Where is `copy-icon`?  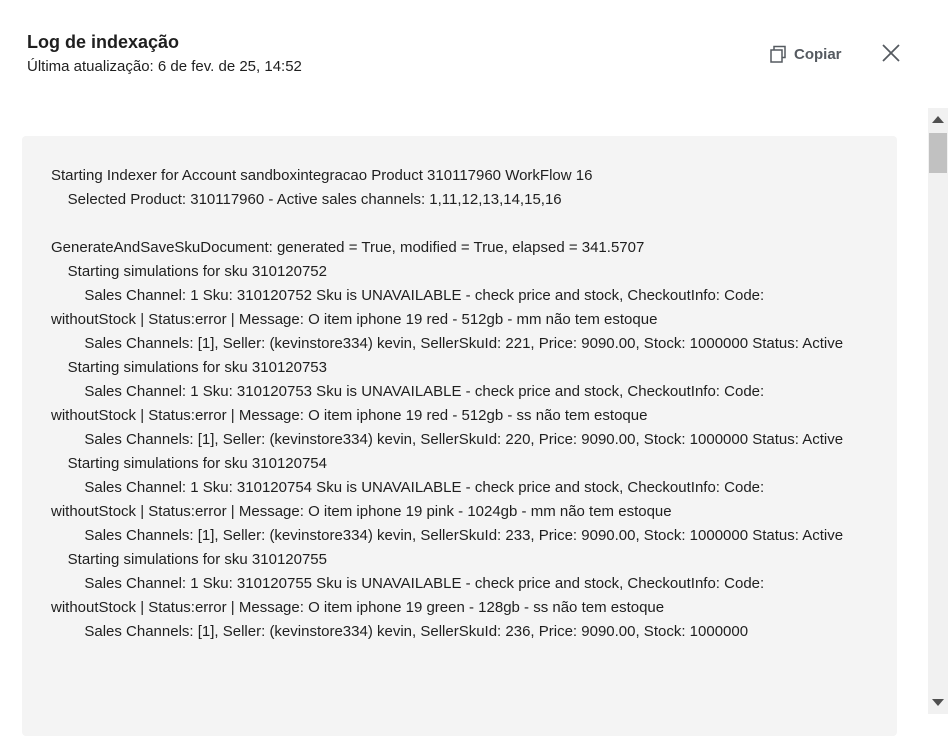
copy-icon is located at coordinates (778, 54).